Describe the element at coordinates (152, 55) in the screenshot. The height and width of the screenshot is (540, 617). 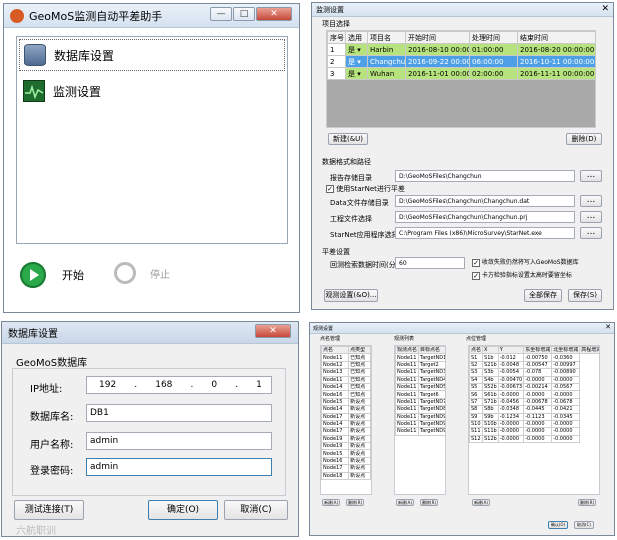
I see `menu-item-database-settings: 数据库设置` at that location.